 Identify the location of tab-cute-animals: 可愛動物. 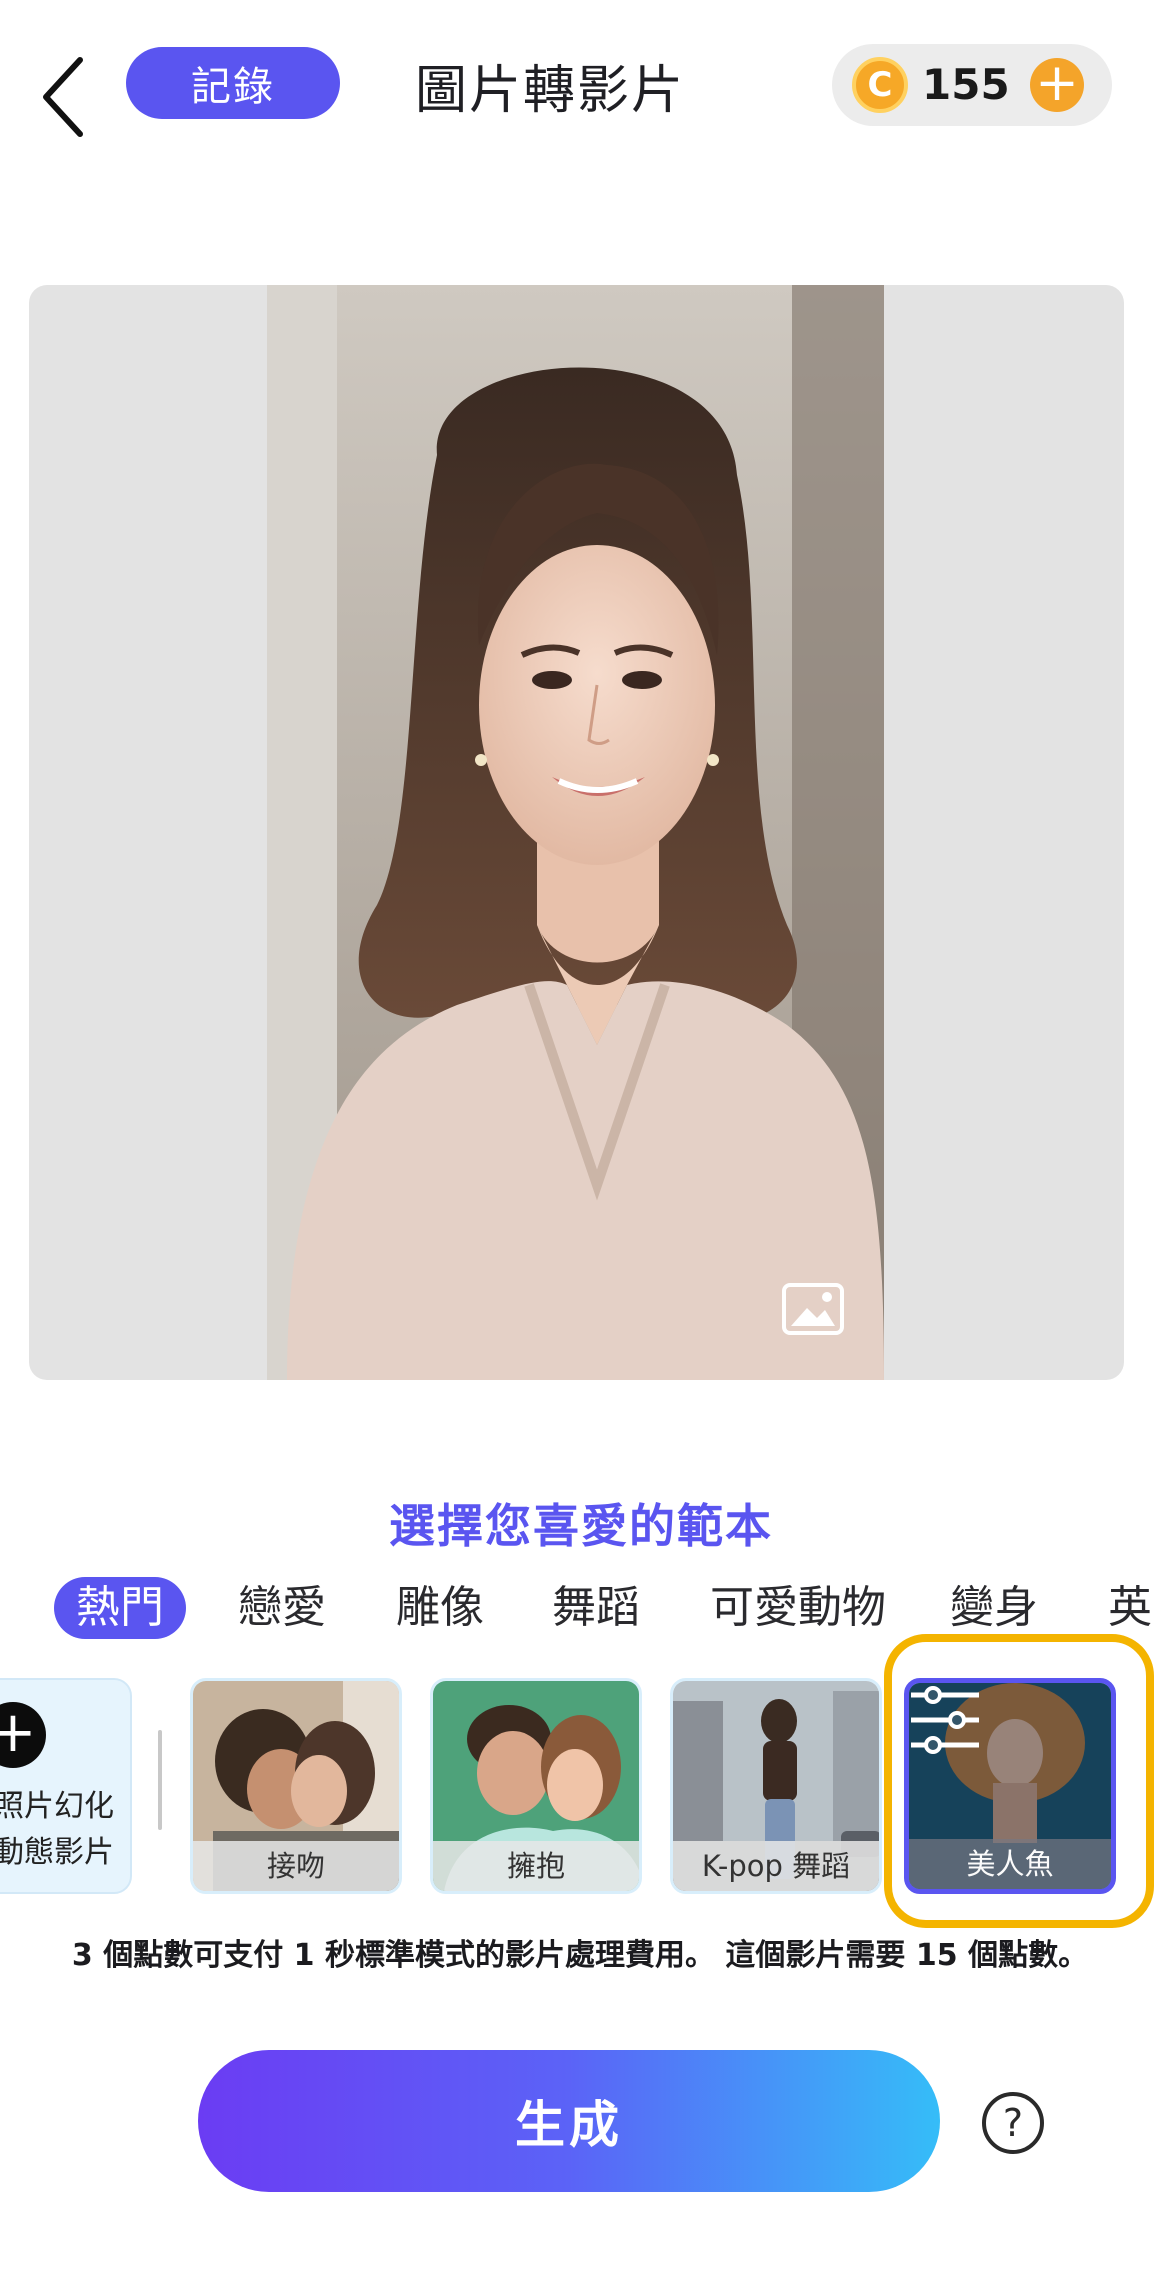
(798, 1608).